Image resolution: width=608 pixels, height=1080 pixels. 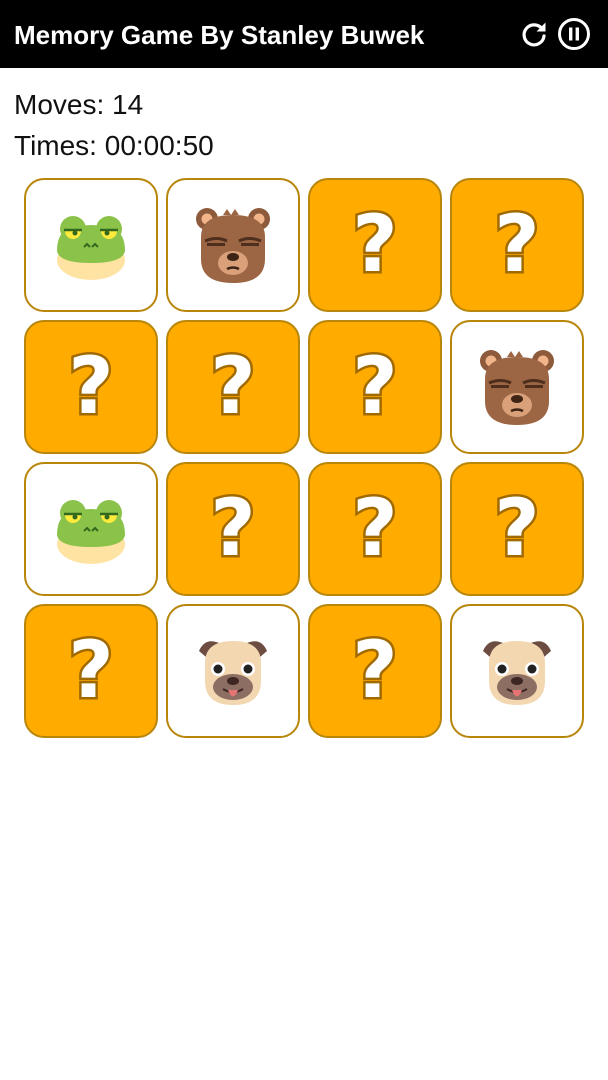 I want to click on restart-button, so click(x=534, y=34).